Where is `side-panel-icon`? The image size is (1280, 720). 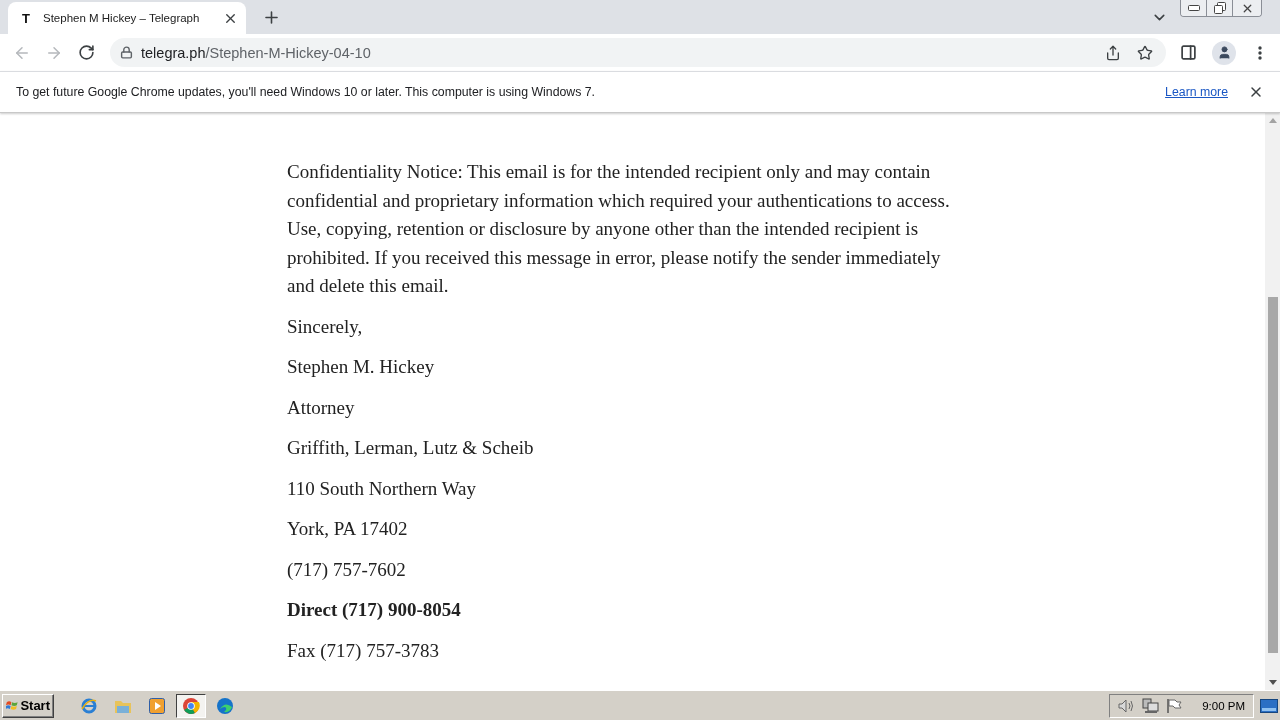 side-panel-icon is located at coordinates (1188, 52).